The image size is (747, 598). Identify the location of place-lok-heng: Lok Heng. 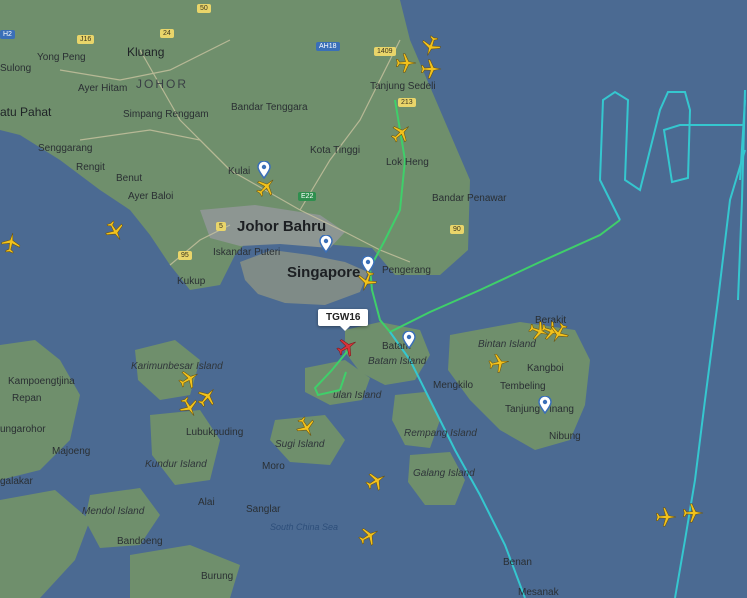
(407, 162).